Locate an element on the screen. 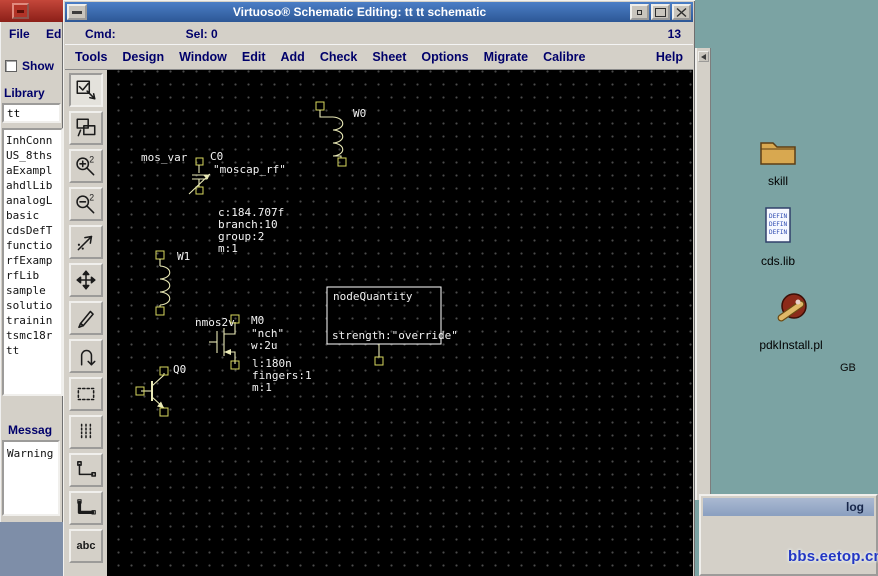 The width and height of the screenshot is (878, 576). library-manager-titlebar is located at coordinates (31, 11).